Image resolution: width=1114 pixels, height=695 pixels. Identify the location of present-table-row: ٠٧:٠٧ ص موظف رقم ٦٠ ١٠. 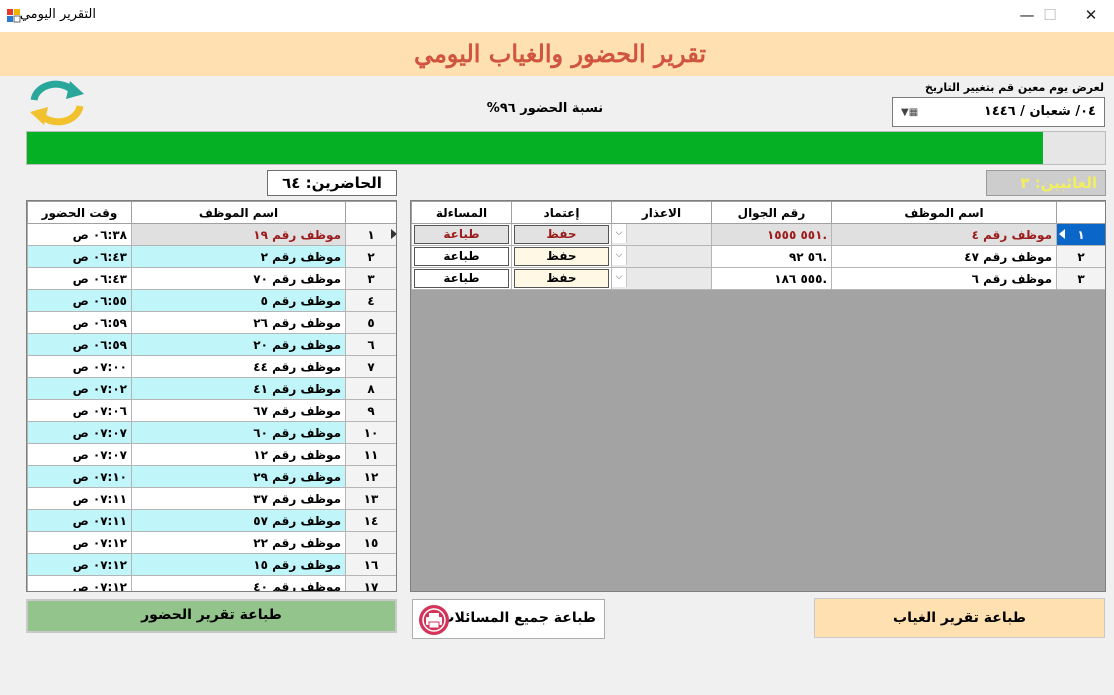
(211, 432).